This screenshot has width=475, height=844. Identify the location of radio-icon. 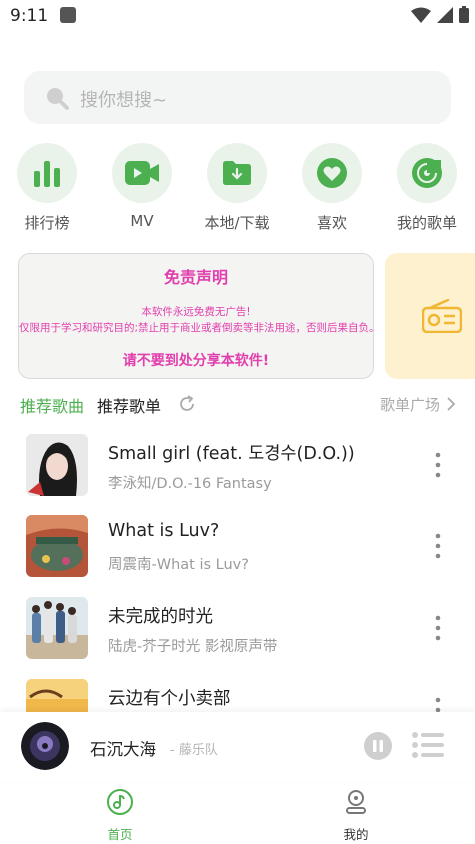
(442, 316).